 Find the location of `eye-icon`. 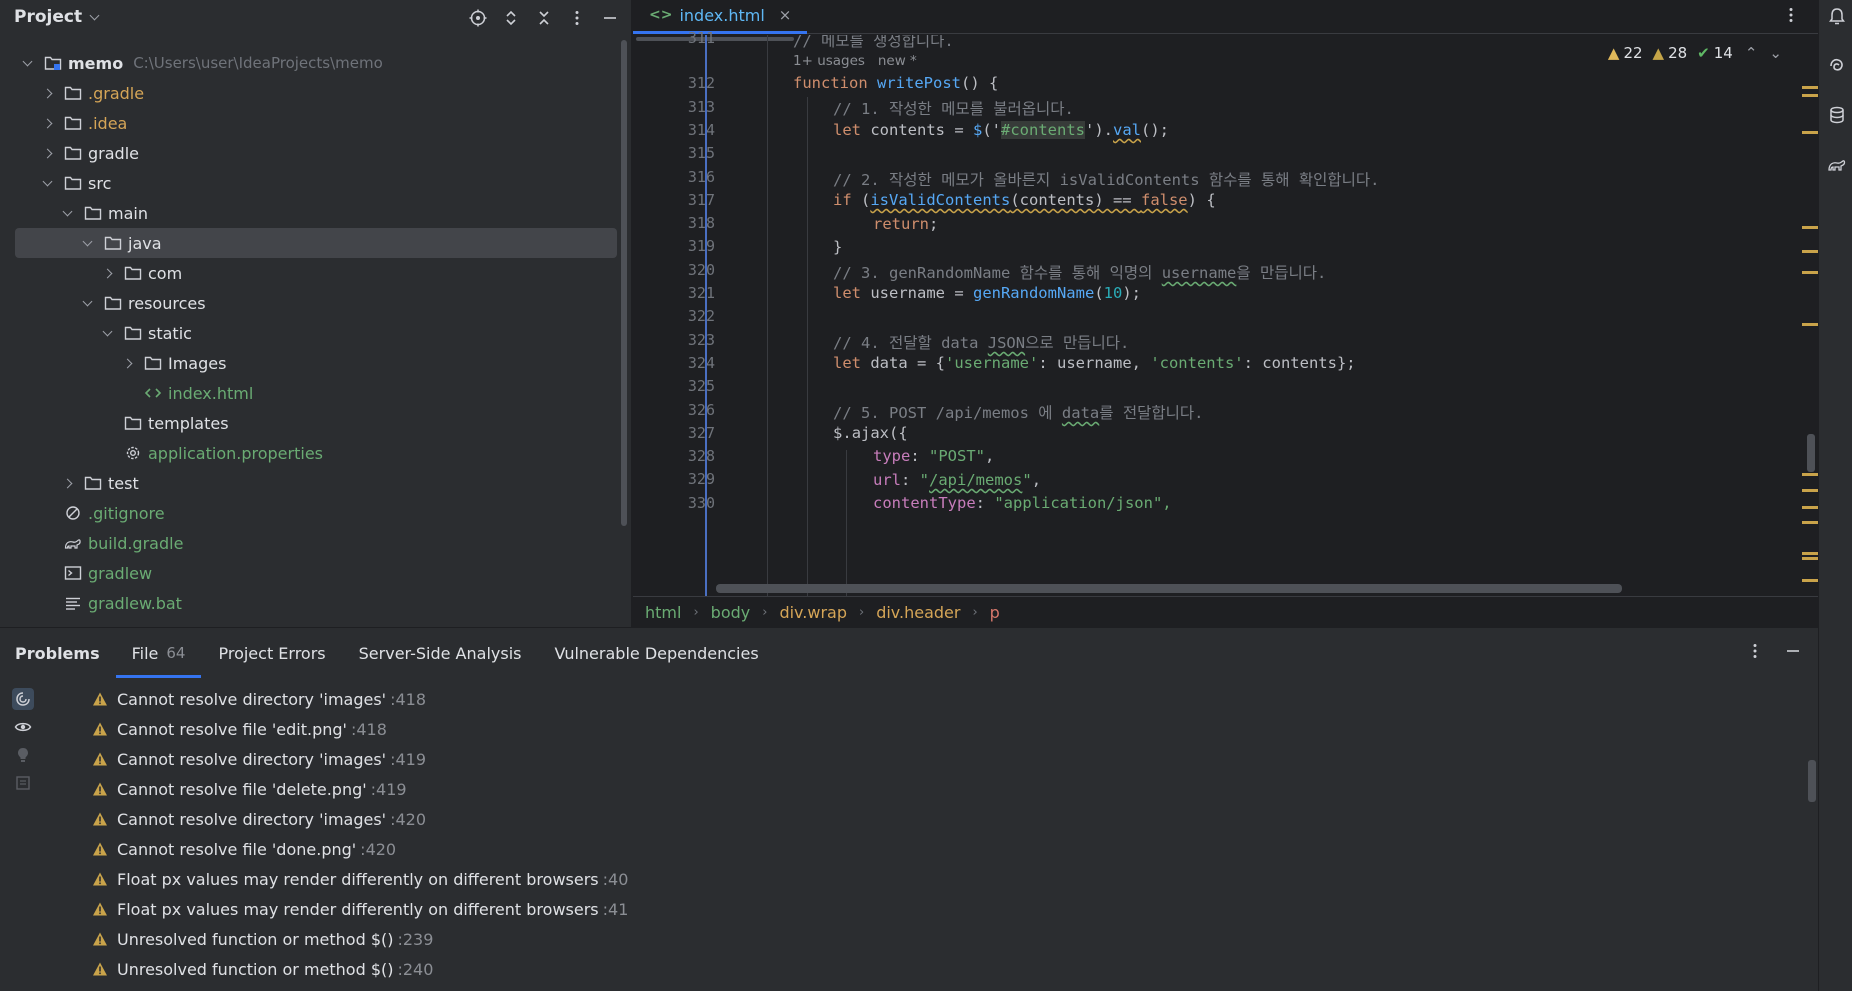

eye-icon is located at coordinates (23, 727).